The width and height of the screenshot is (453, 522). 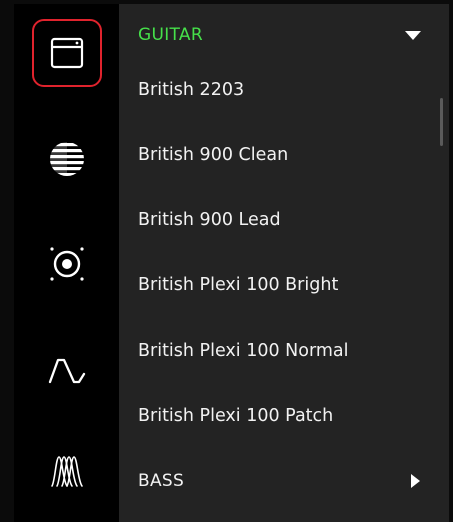 I want to click on sidebar-item-speaker, so click(x=66, y=264).